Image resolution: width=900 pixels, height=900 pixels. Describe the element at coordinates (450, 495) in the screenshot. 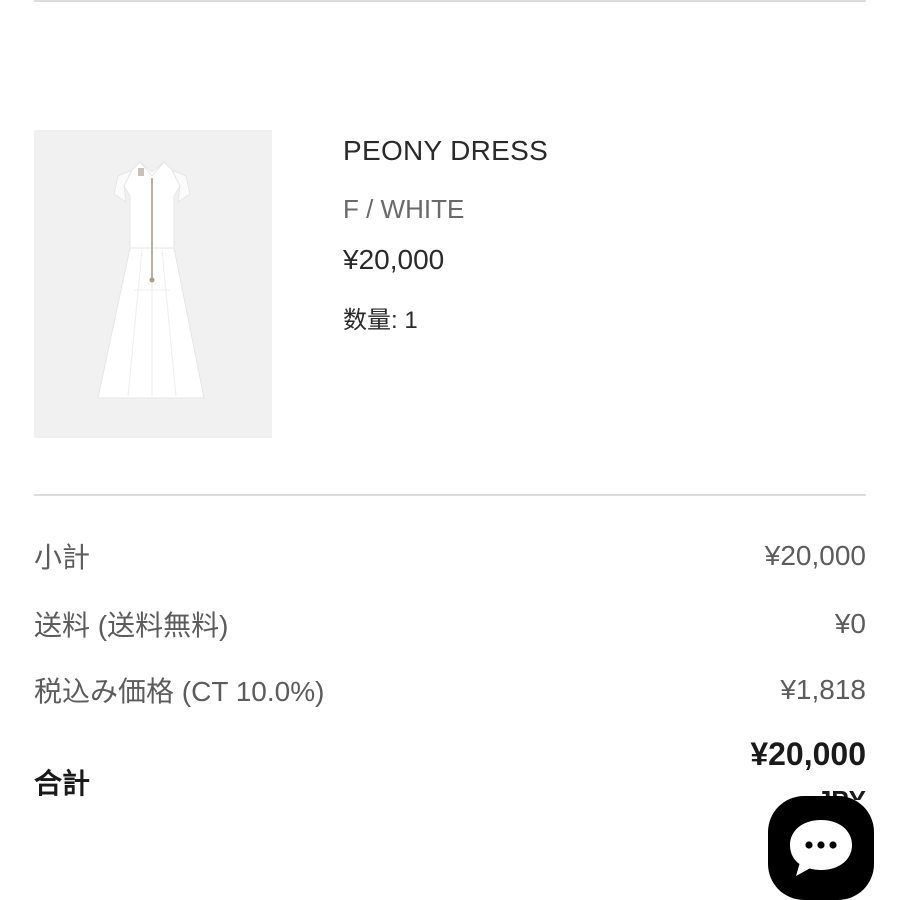

I see `section-divider` at that location.